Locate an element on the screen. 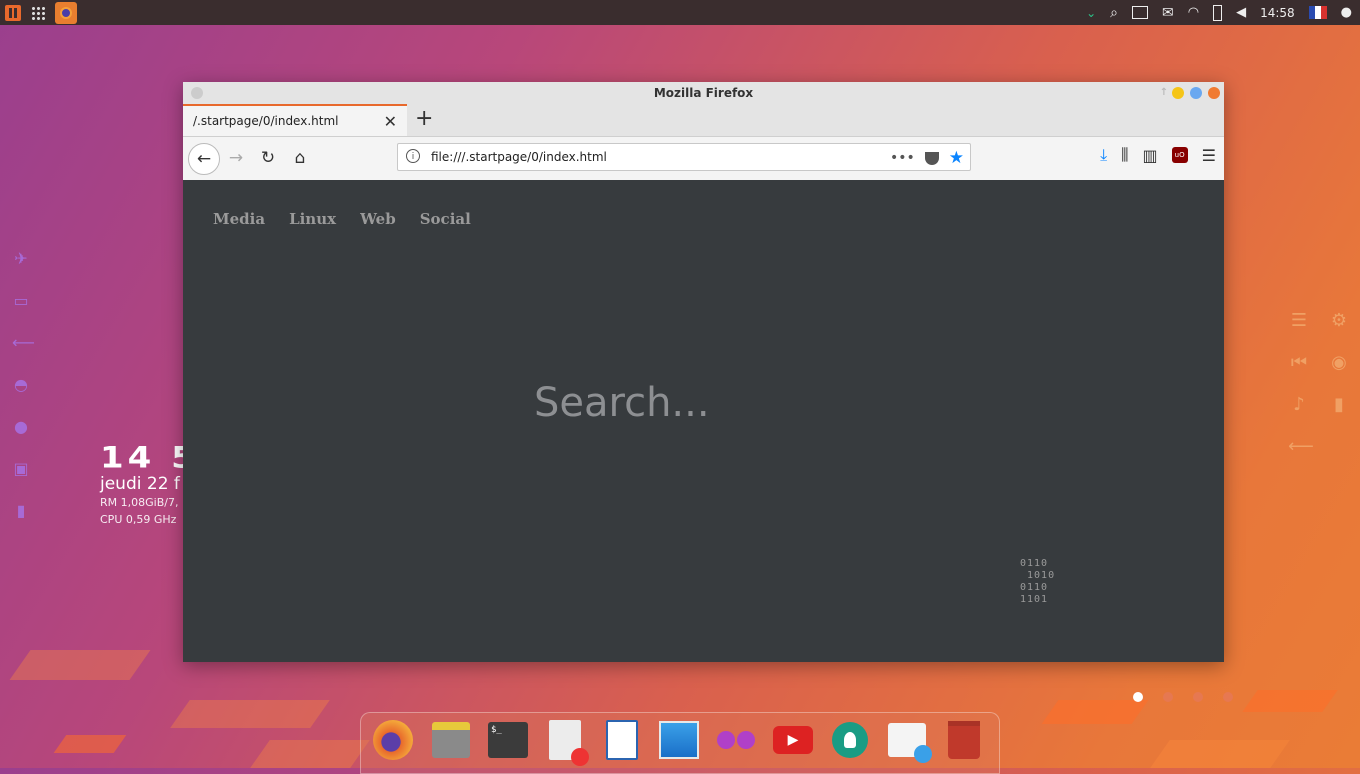 The height and width of the screenshot is (774, 1360). text-editor-icon is located at coordinates (569, 743).